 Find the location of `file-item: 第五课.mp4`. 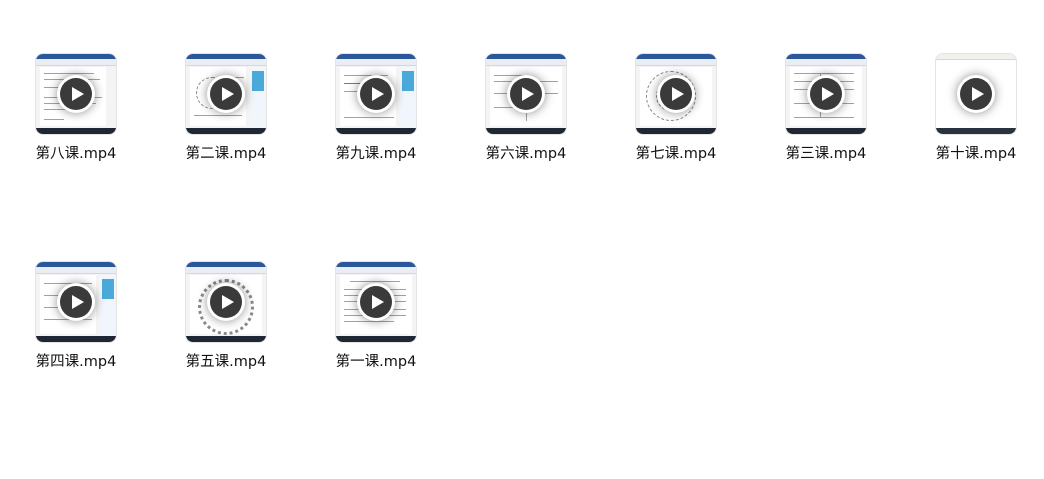

file-item: 第五课.mp4 is located at coordinates (226, 316).